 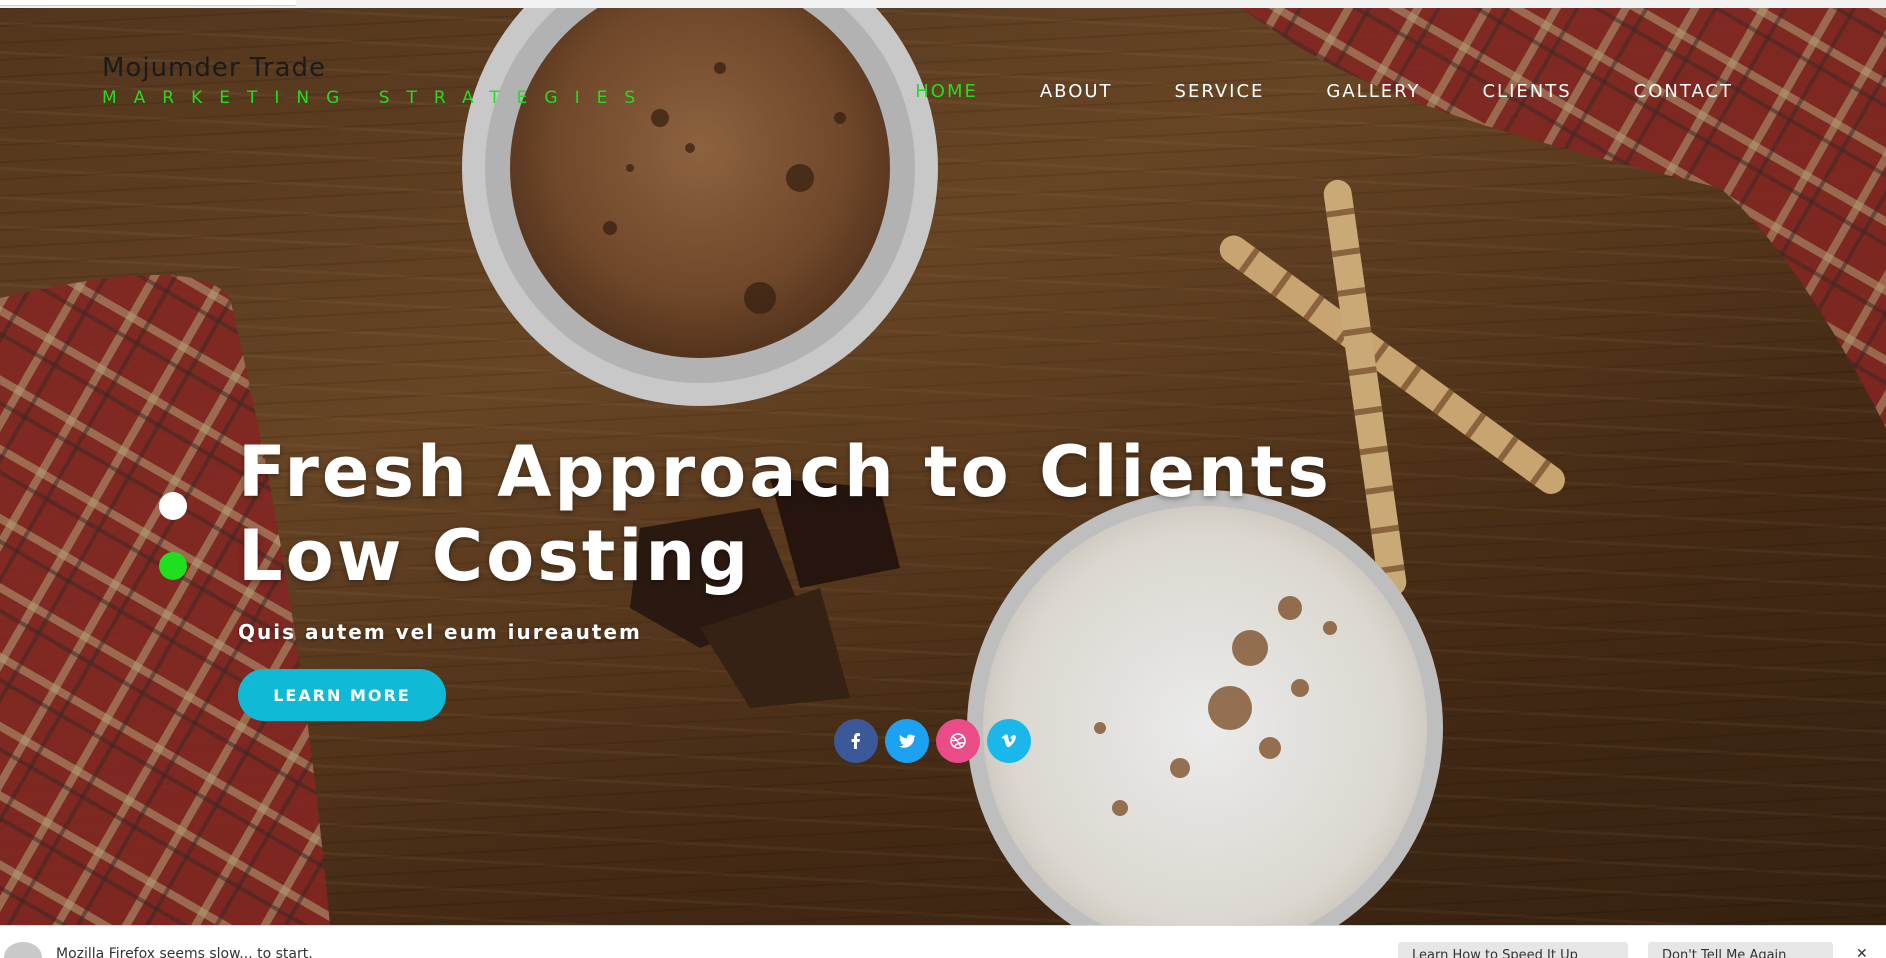 What do you see at coordinates (440, 632) in the screenshot?
I see `hero-subheadline: Quis autem vel eum iureautem` at bounding box center [440, 632].